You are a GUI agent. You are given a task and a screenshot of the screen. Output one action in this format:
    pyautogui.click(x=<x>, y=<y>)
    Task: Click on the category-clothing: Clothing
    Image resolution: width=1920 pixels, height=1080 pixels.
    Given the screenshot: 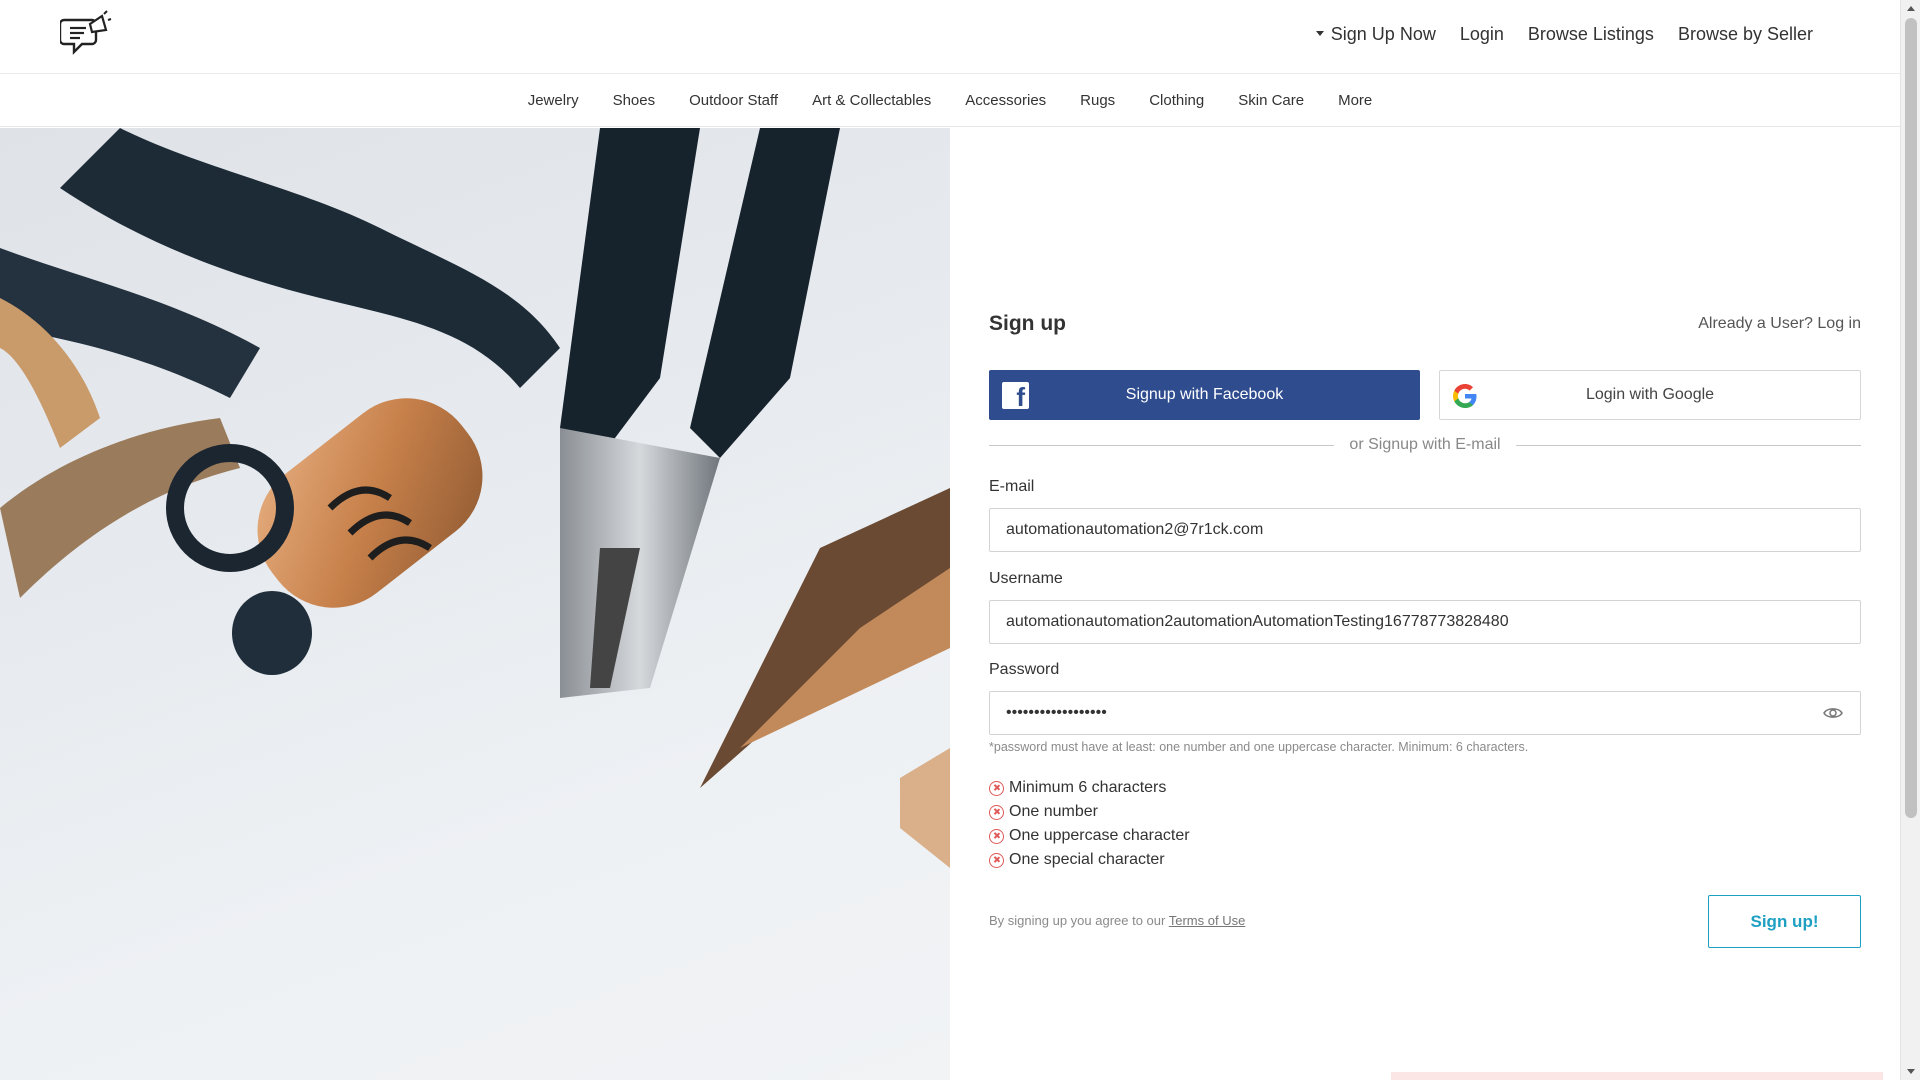 What is the action you would take?
    pyautogui.click(x=1176, y=100)
    